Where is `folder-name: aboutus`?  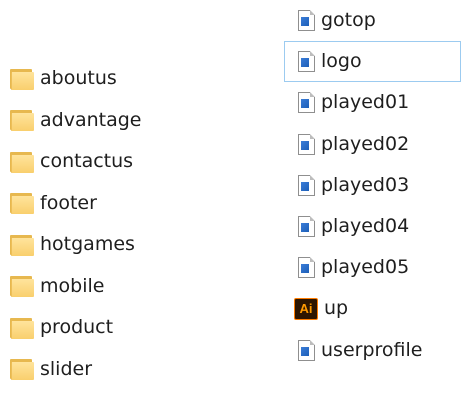
folder-name: aboutus is located at coordinates (78, 78).